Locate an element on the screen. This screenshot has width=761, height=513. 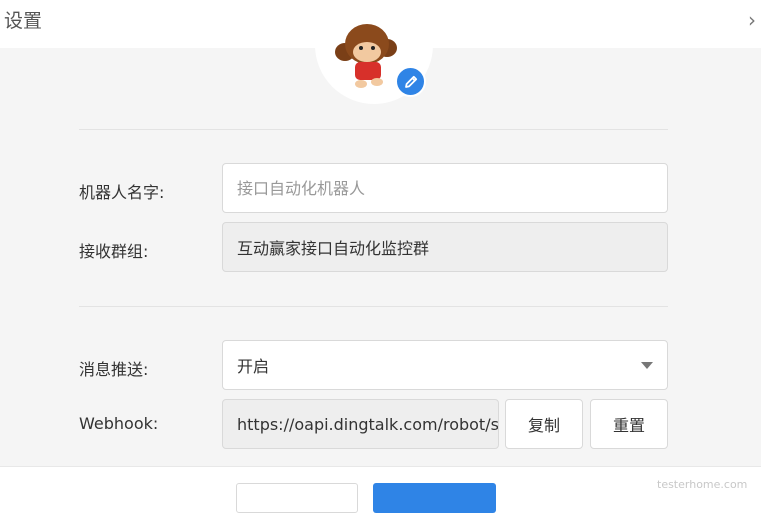
push-select-value: 开启 is located at coordinates (253, 366).